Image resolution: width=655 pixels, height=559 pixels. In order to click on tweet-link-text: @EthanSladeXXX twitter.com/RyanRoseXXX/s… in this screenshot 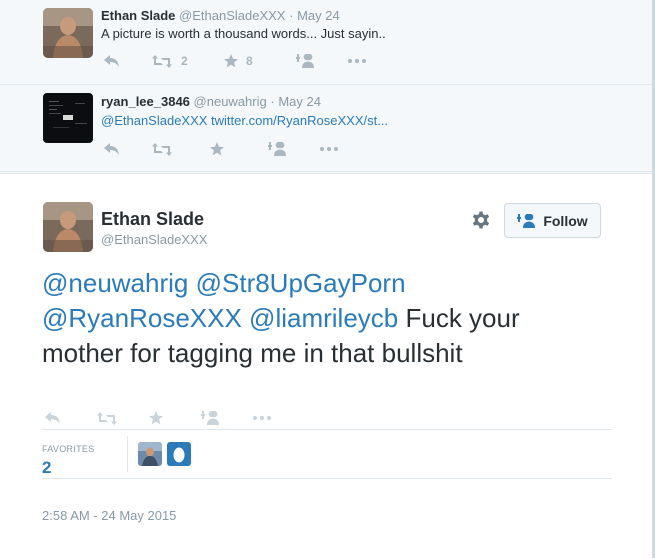, I will do `click(244, 120)`.